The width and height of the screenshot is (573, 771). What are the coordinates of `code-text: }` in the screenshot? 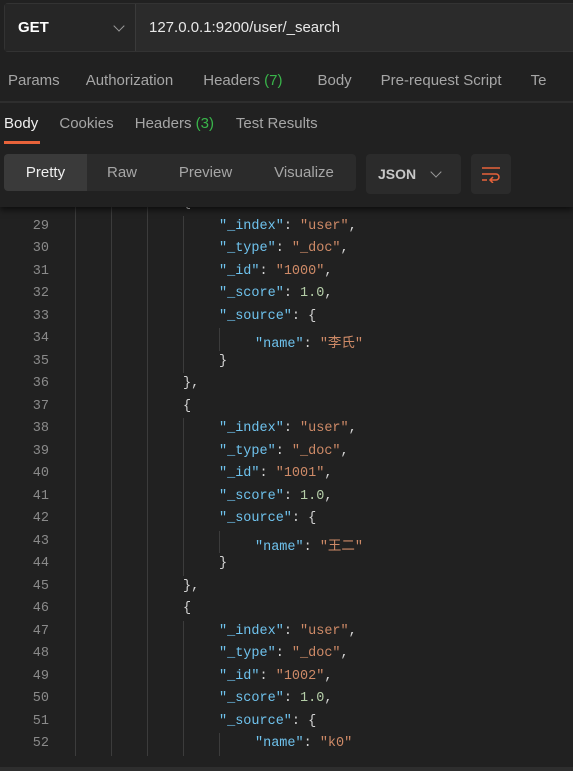 It's located at (223, 563).